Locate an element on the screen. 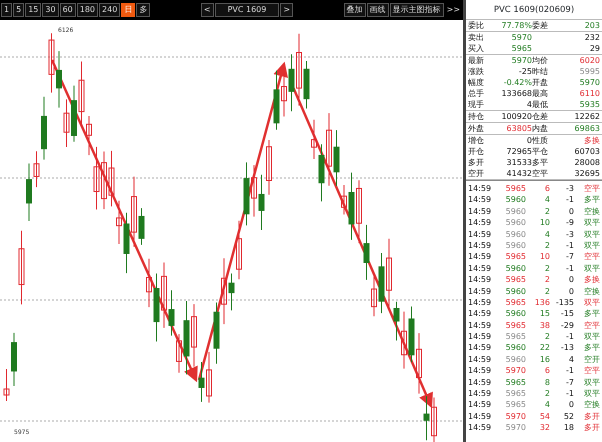  quote-label: 开仓 is located at coordinates (476, 151).